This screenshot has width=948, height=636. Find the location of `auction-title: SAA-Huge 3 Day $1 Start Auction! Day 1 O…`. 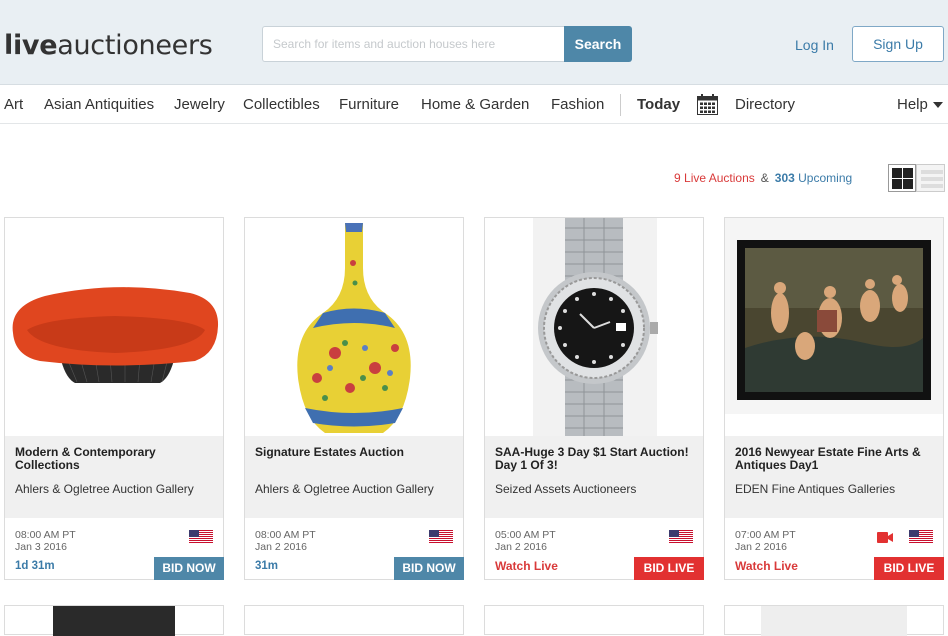

auction-title: SAA-Huge 3 Day $1 Start Auction! Day 1 O… is located at coordinates (594, 459).